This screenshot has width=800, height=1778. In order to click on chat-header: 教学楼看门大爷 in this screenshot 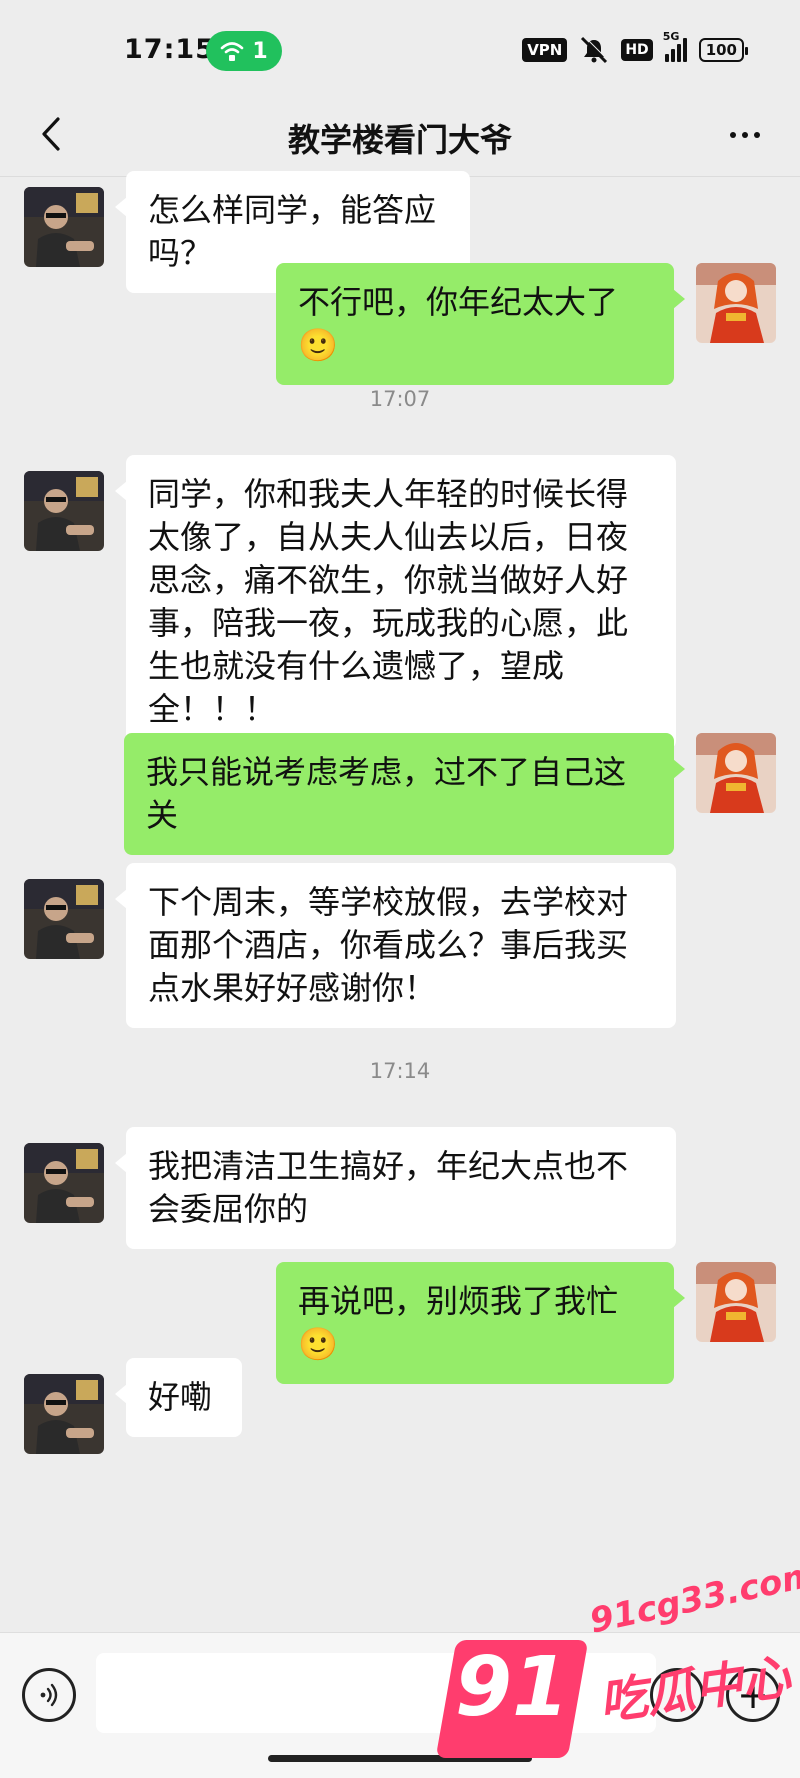, I will do `click(400, 136)`.